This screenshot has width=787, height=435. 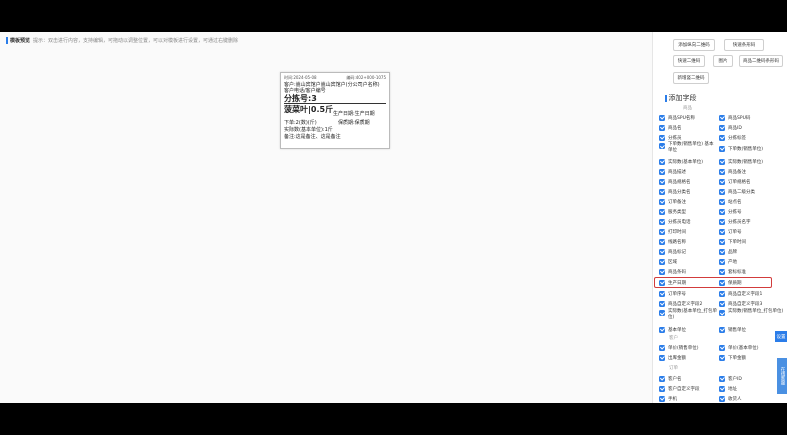 I want to click on field-service-type: 服务类型, so click(x=672, y=211).